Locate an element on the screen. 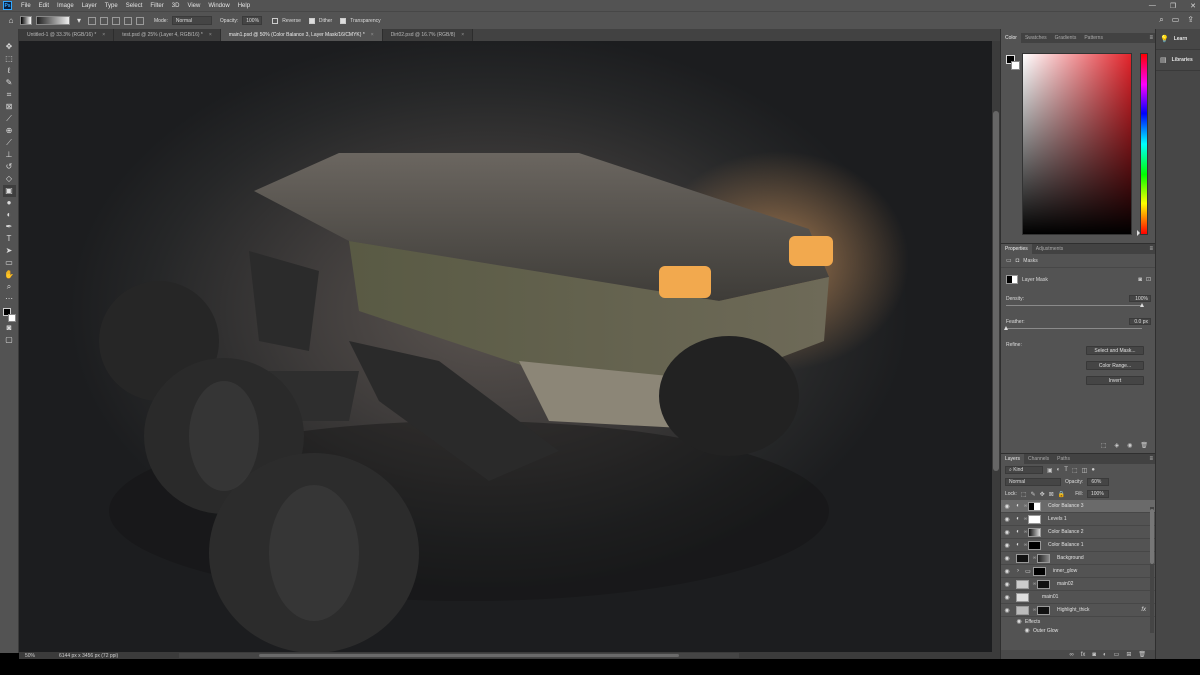 The width and height of the screenshot is (1200, 675). apply-mask-icon: ◈ is located at coordinates (1117, 445).